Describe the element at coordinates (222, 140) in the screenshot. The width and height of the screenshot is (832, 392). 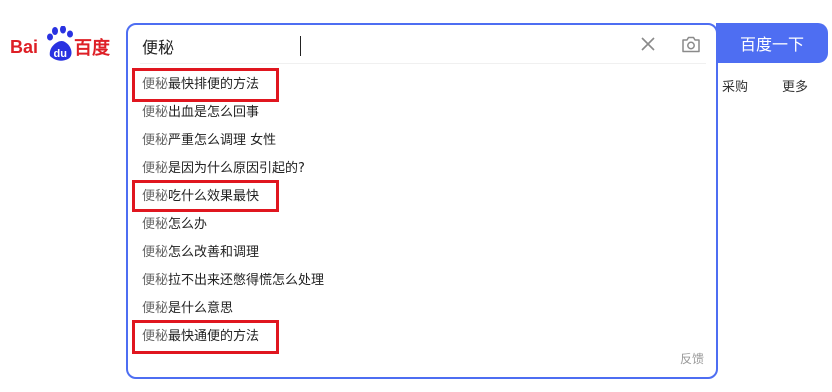
I see `suggestion-completion: 严重怎么调理 女性` at that location.